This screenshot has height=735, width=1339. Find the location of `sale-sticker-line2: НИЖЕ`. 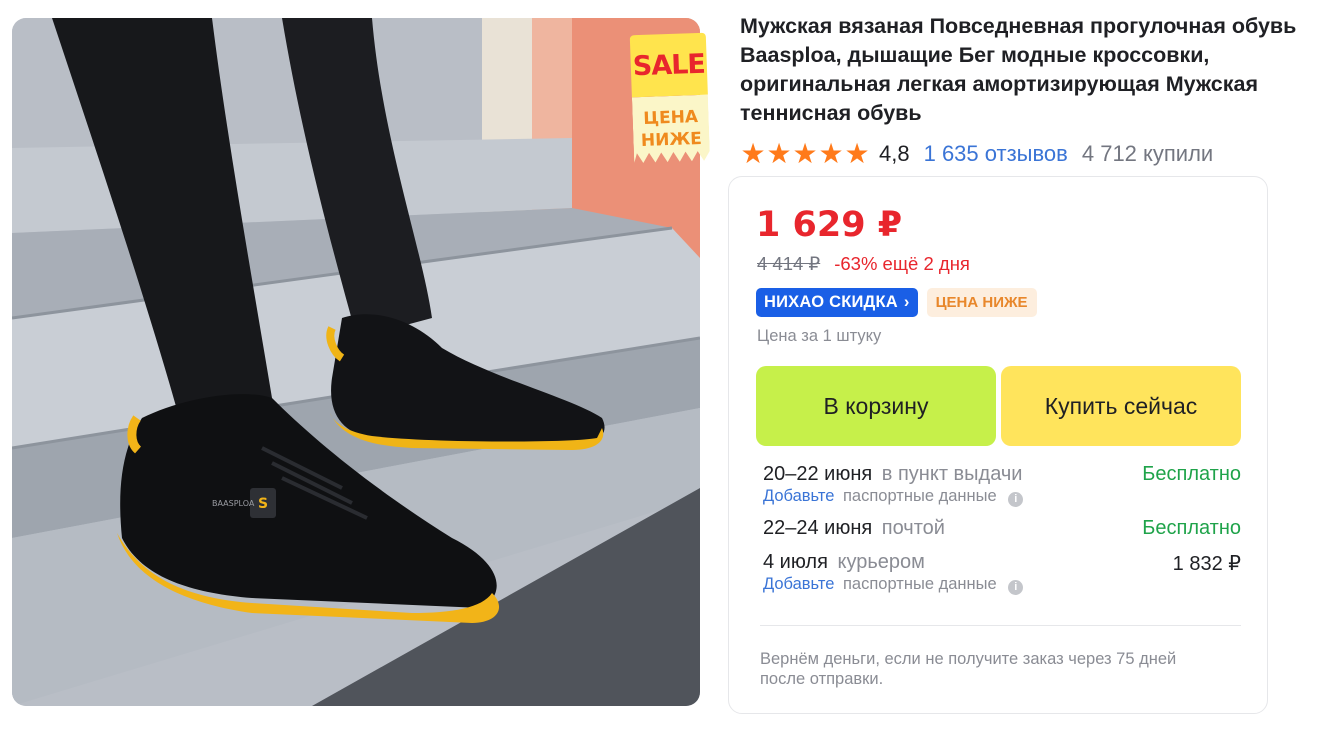

sale-sticker-line2: НИЖЕ is located at coordinates (671, 140).